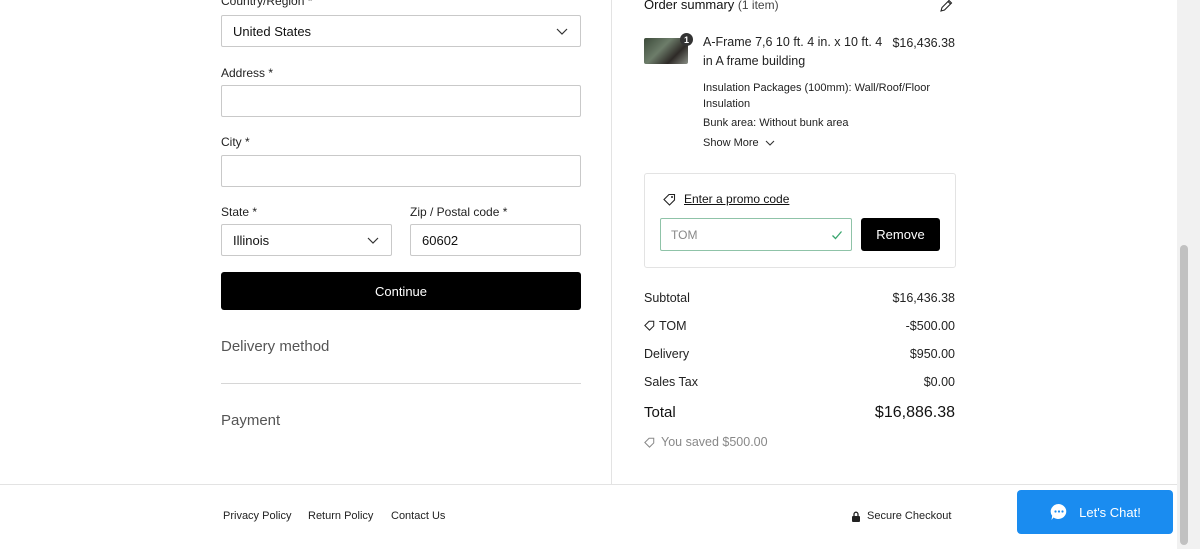 This screenshot has width=1200, height=549. What do you see at coordinates (932, 354) in the screenshot?
I see `delivery-value: $950.00` at bounding box center [932, 354].